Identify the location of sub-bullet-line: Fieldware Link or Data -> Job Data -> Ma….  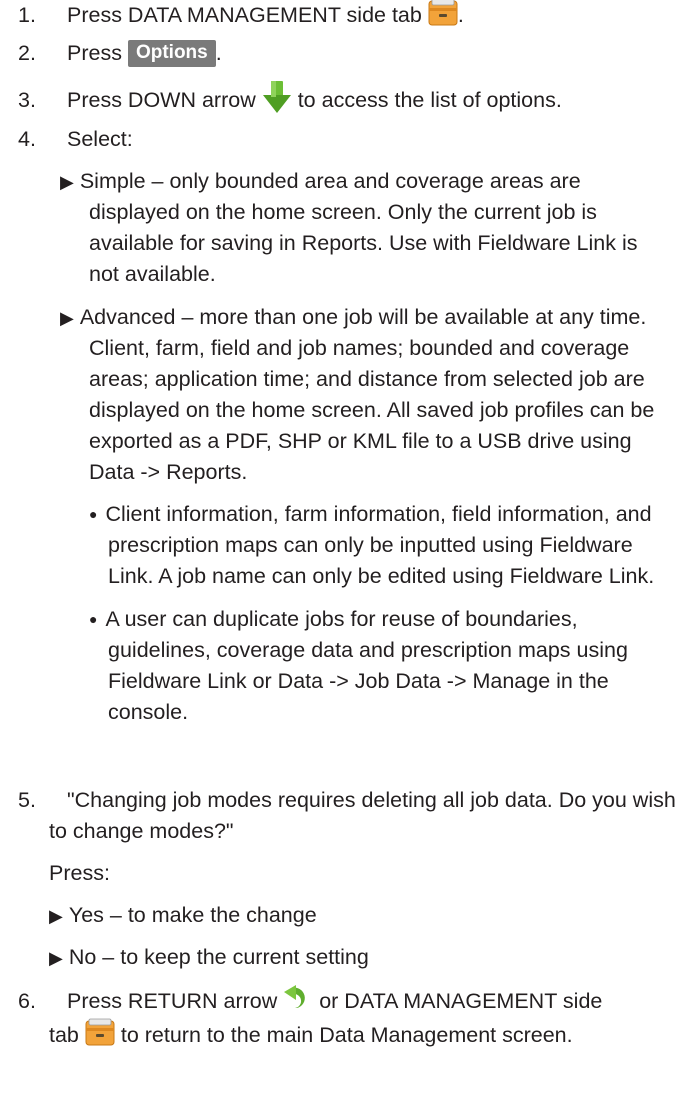
(358, 681).